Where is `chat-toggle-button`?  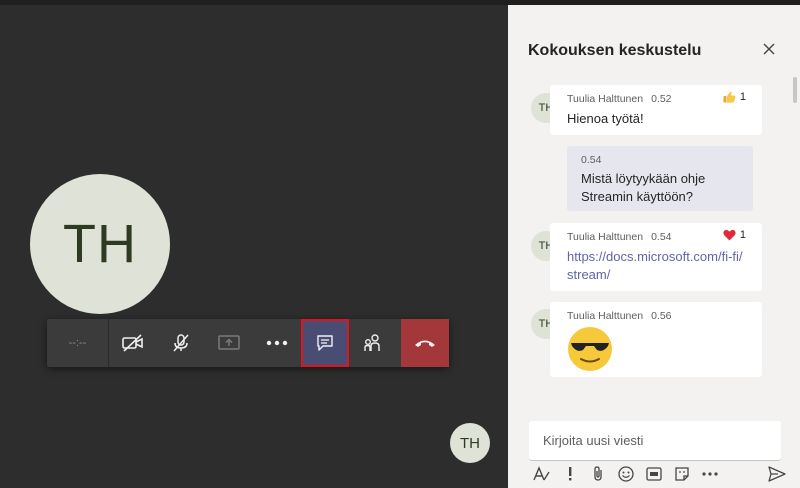 chat-toggle-button is located at coordinates (325, 343).